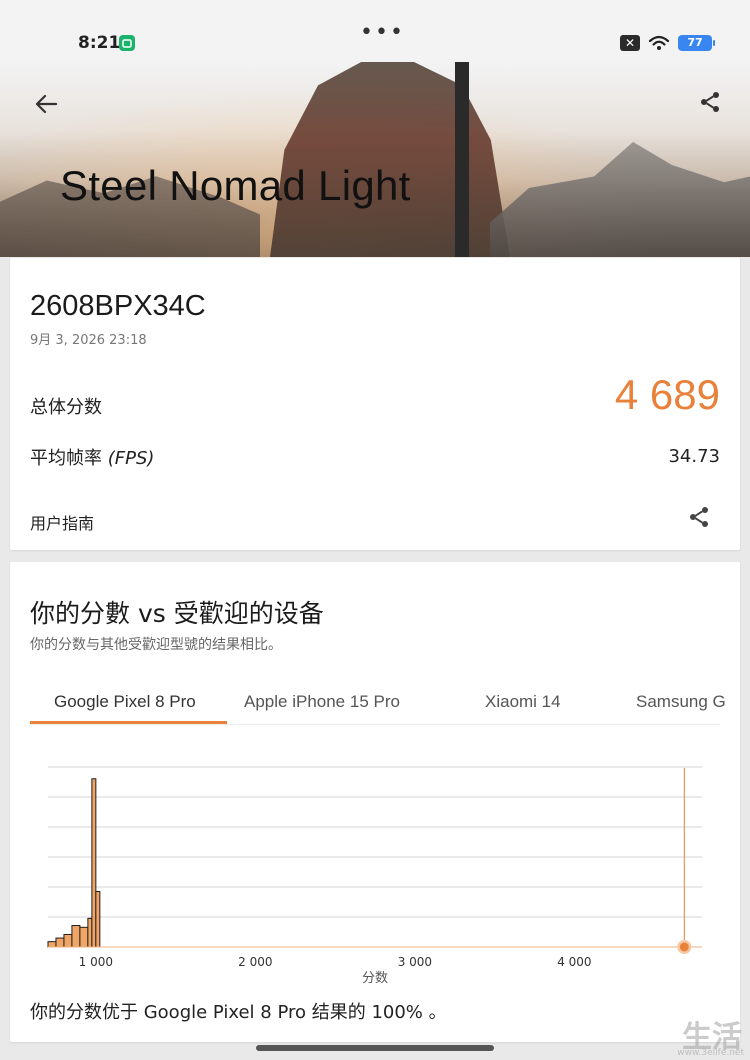 The width and height of the screenshot is (750, 1060). I want to click on watermark-url: www.3elife.net, so click(710, 1053).